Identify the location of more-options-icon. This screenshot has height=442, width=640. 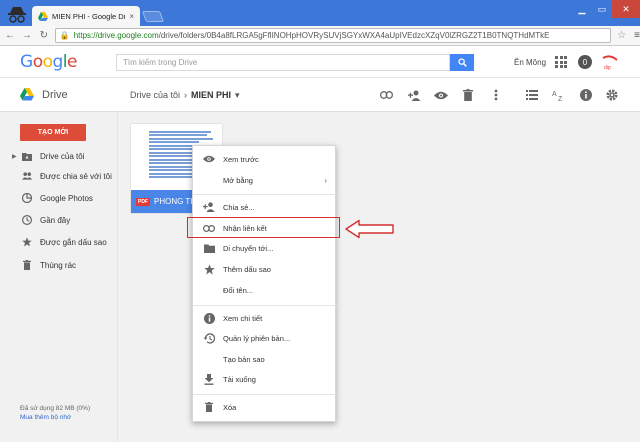
(496, 95).